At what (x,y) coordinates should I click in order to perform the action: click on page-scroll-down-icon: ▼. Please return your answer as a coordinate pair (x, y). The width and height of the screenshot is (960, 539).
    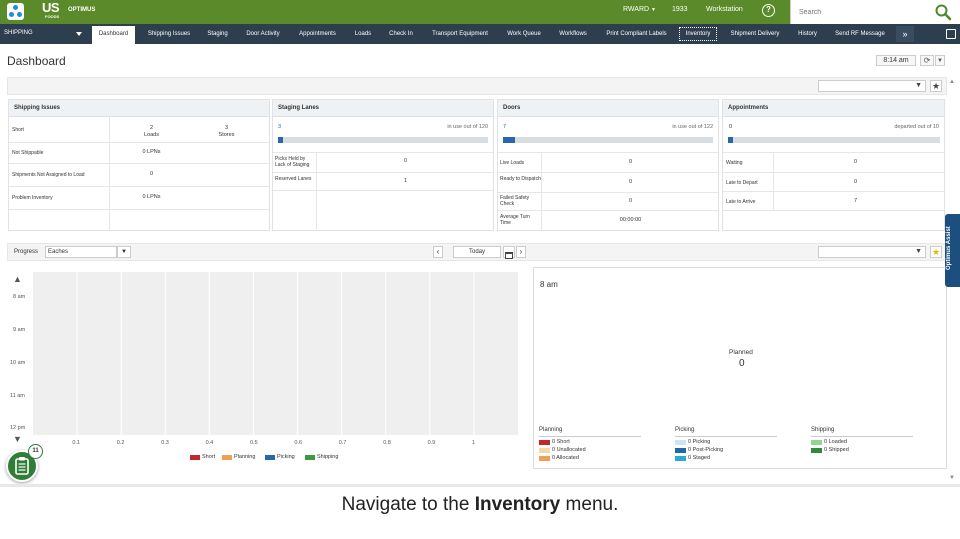
    Looking at the image, I should click on (952, 478).